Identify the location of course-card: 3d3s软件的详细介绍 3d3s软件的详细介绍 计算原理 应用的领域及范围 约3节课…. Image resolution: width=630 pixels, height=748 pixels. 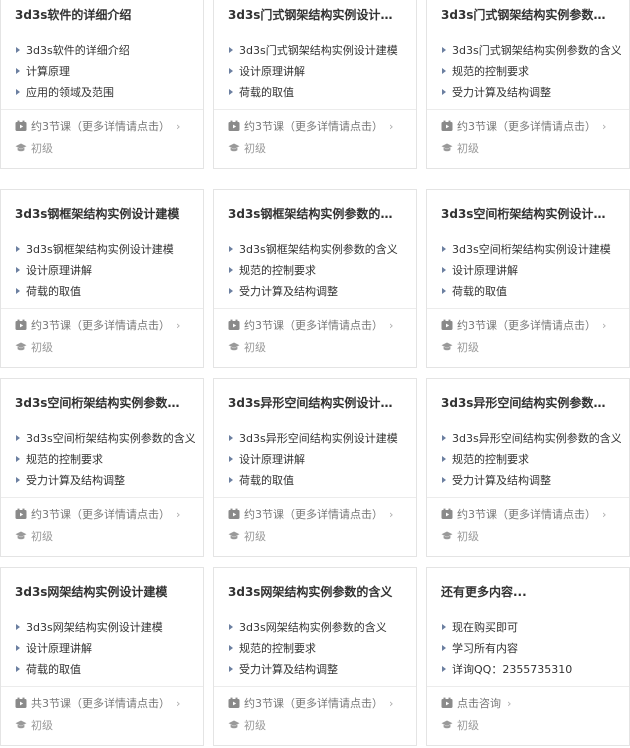
(102, 84).